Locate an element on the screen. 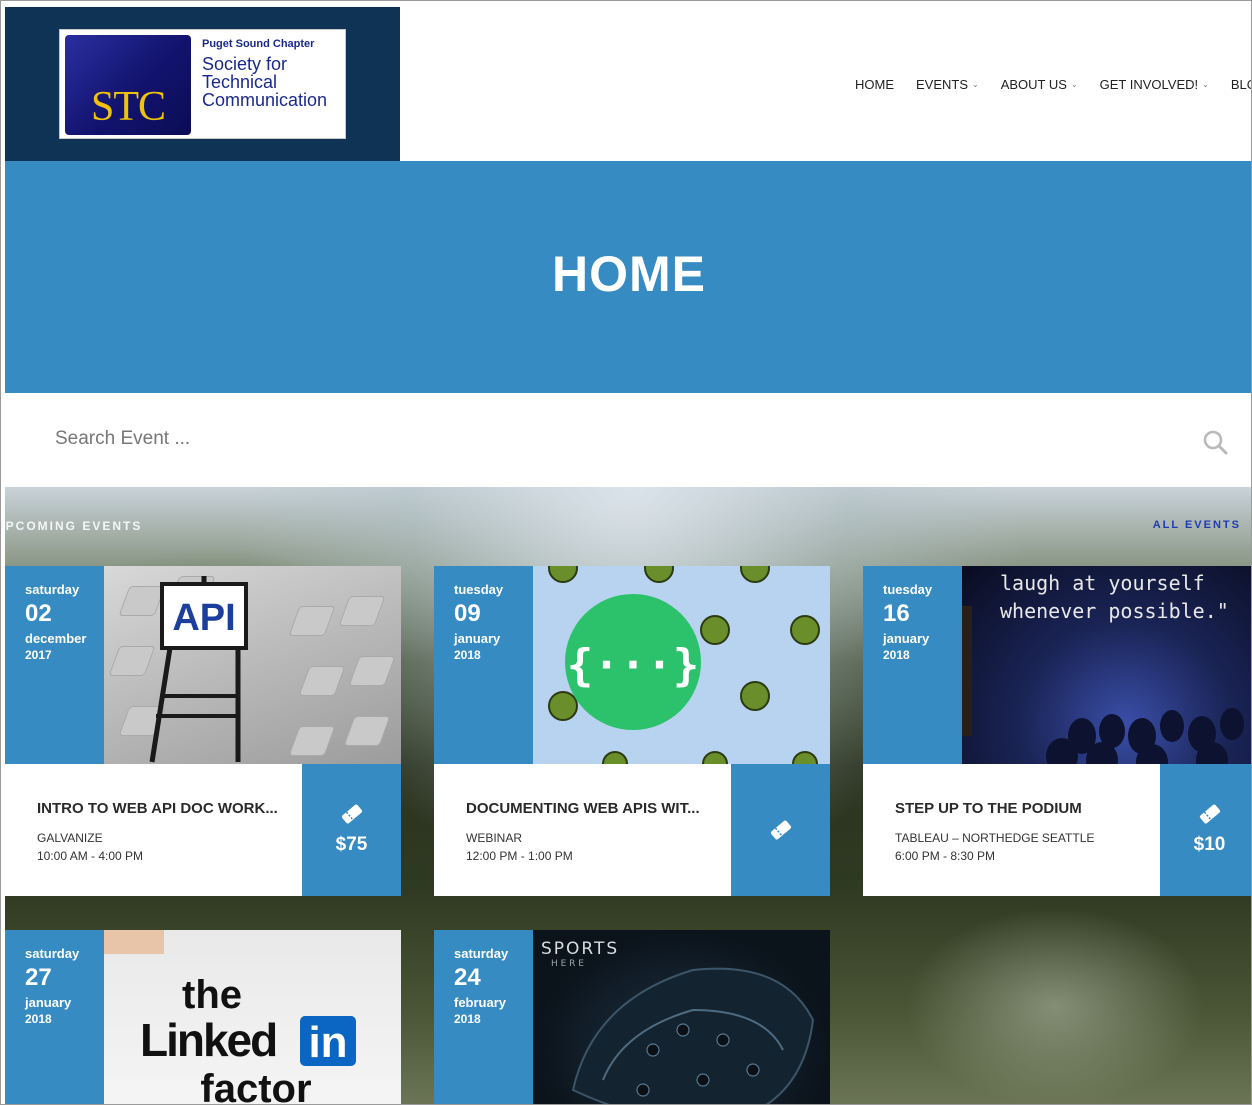  event-search-bar is located at coordinates (628, 440).